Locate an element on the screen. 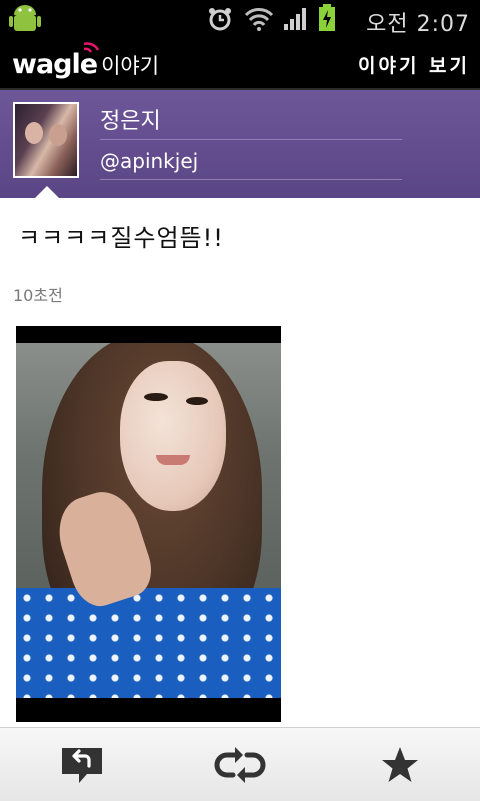  star-icon is located at coordinates (400, 764).